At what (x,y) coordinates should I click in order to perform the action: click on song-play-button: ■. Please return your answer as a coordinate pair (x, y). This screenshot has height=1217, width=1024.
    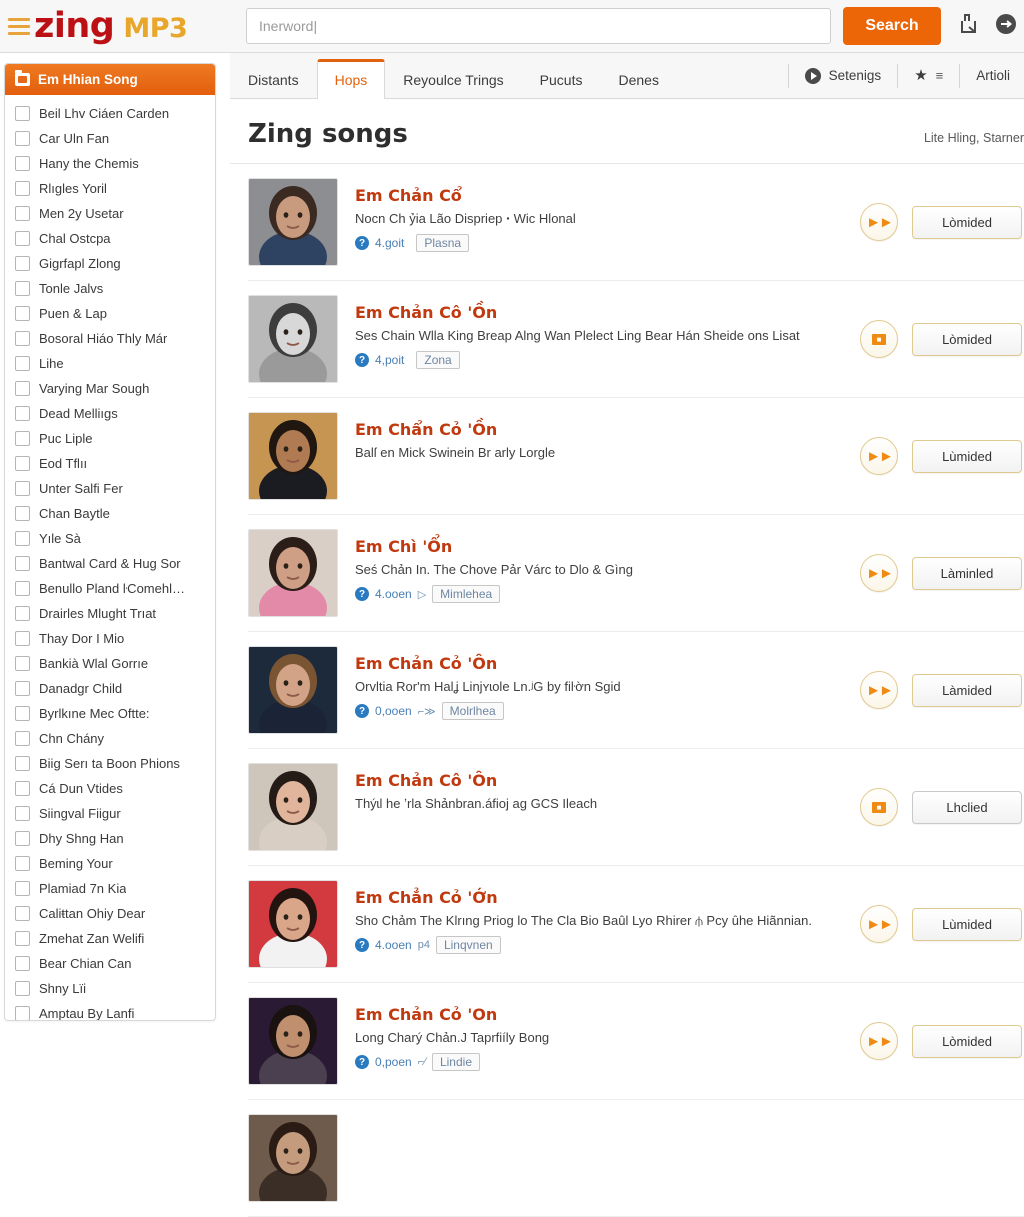
    Looking at the image, I should click on (879, 339).